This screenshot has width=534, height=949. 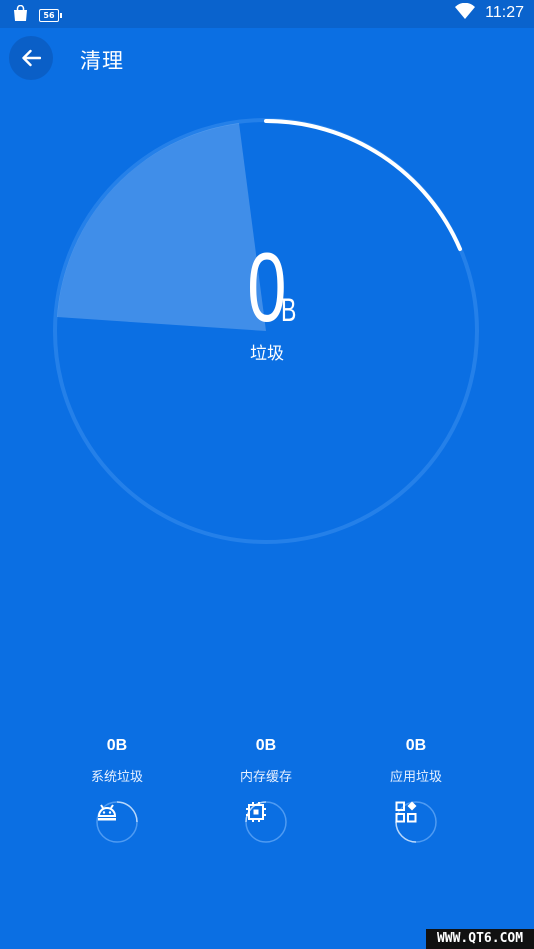 I want to click on android-icon, so click(x=117, y=822).